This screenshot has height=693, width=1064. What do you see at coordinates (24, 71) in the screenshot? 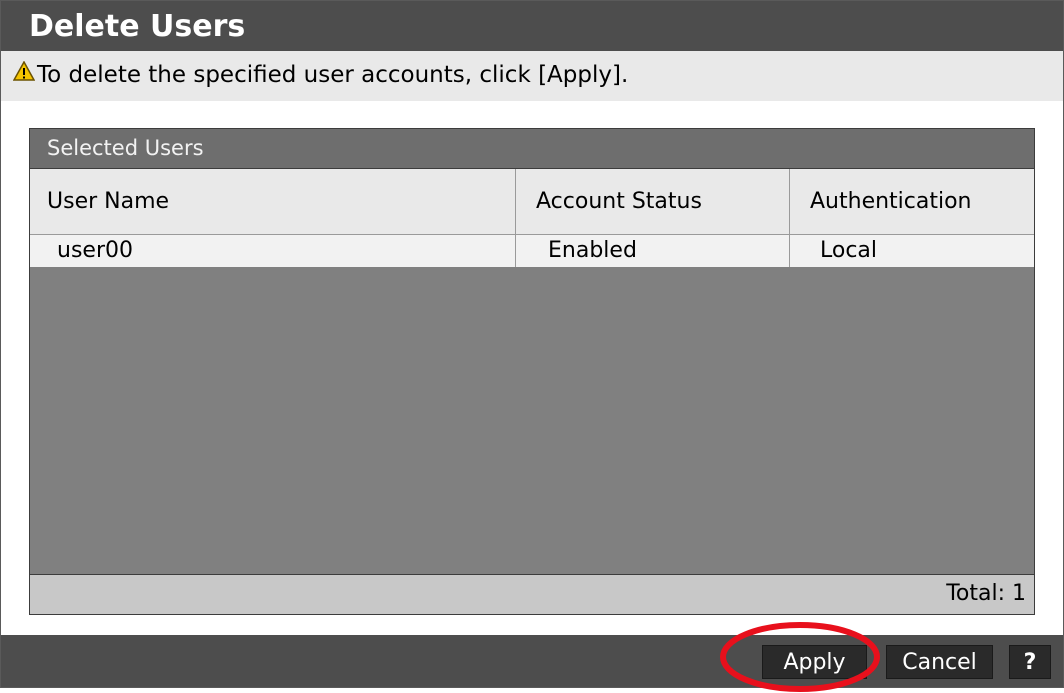
I see `warning-triangle-icon` at bounding box center [24, 71].